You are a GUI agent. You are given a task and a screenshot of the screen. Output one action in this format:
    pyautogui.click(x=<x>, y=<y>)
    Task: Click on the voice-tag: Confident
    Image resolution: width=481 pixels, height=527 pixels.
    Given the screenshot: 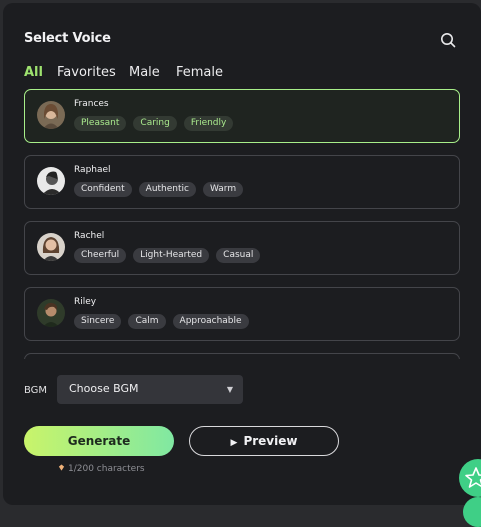 What is the action you would take?
    pyautogui.click(x=103, y=189)
    